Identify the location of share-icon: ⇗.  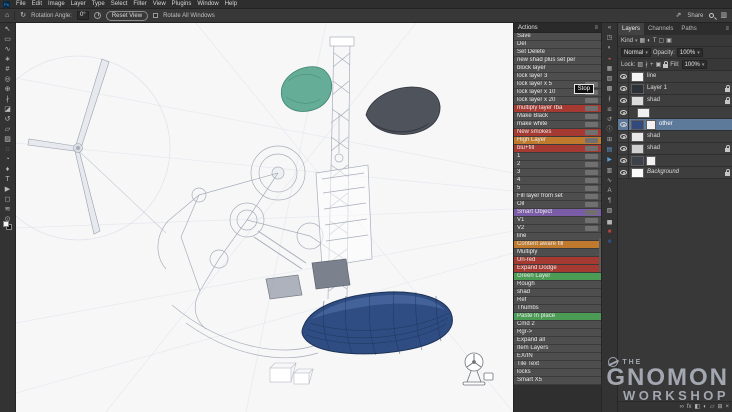
(678, 16).